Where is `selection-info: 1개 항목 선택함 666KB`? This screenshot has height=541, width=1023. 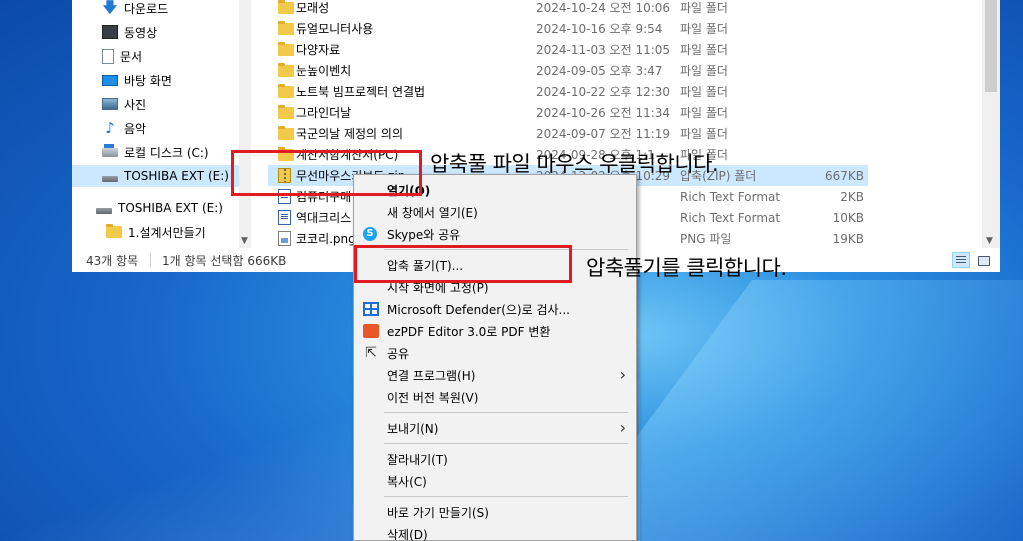
selection-info: 1개 항목 선택함 666KB is located at coordinates (224, 260).